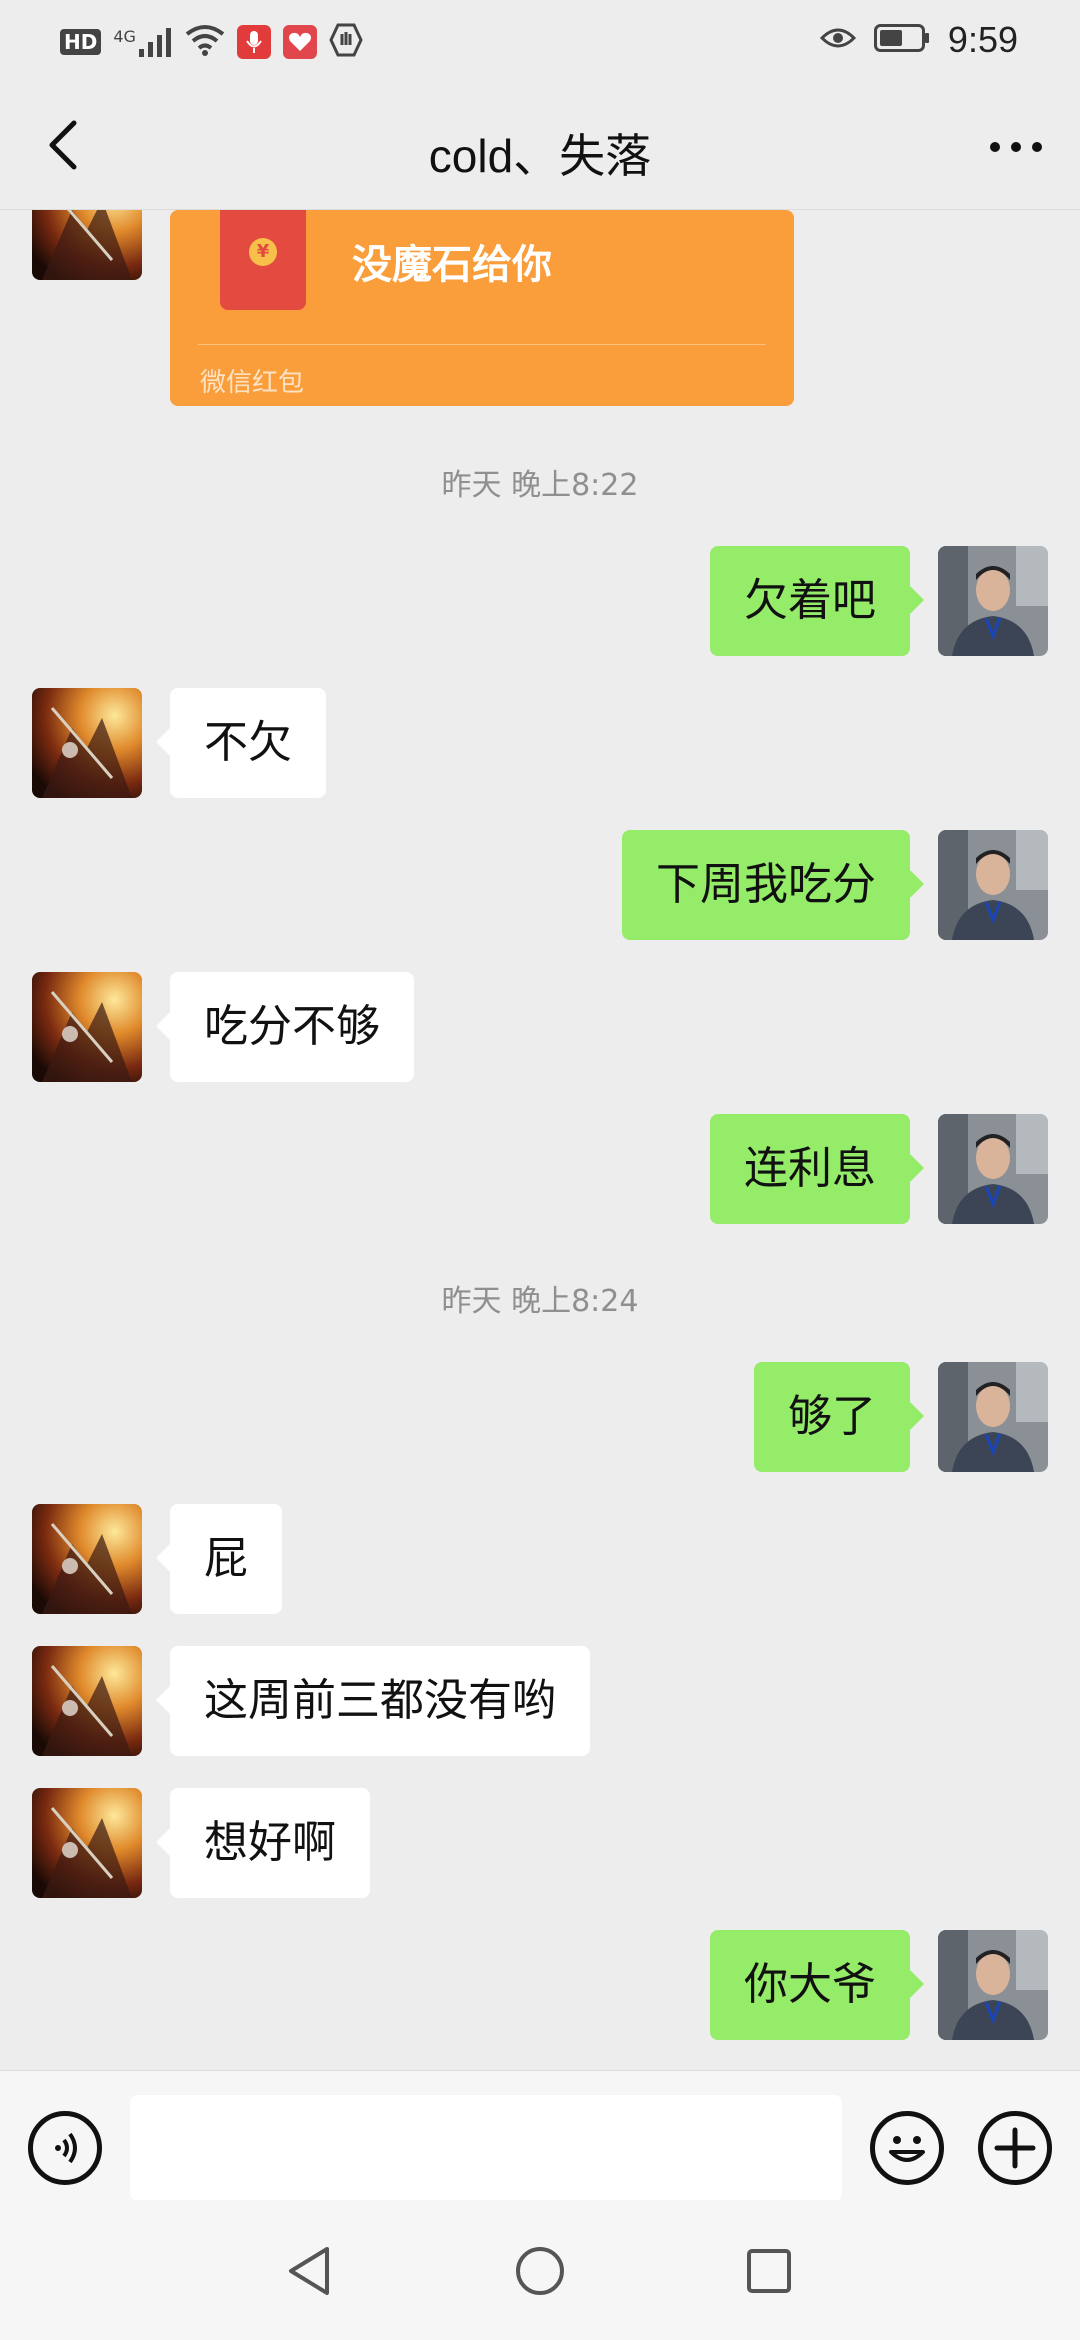 Image resolution: width=1080 pixels, height=2340 pixels. Describe the element at coordinates (299, 42) in the screenshot. I see `app-notification-icon` at that location.